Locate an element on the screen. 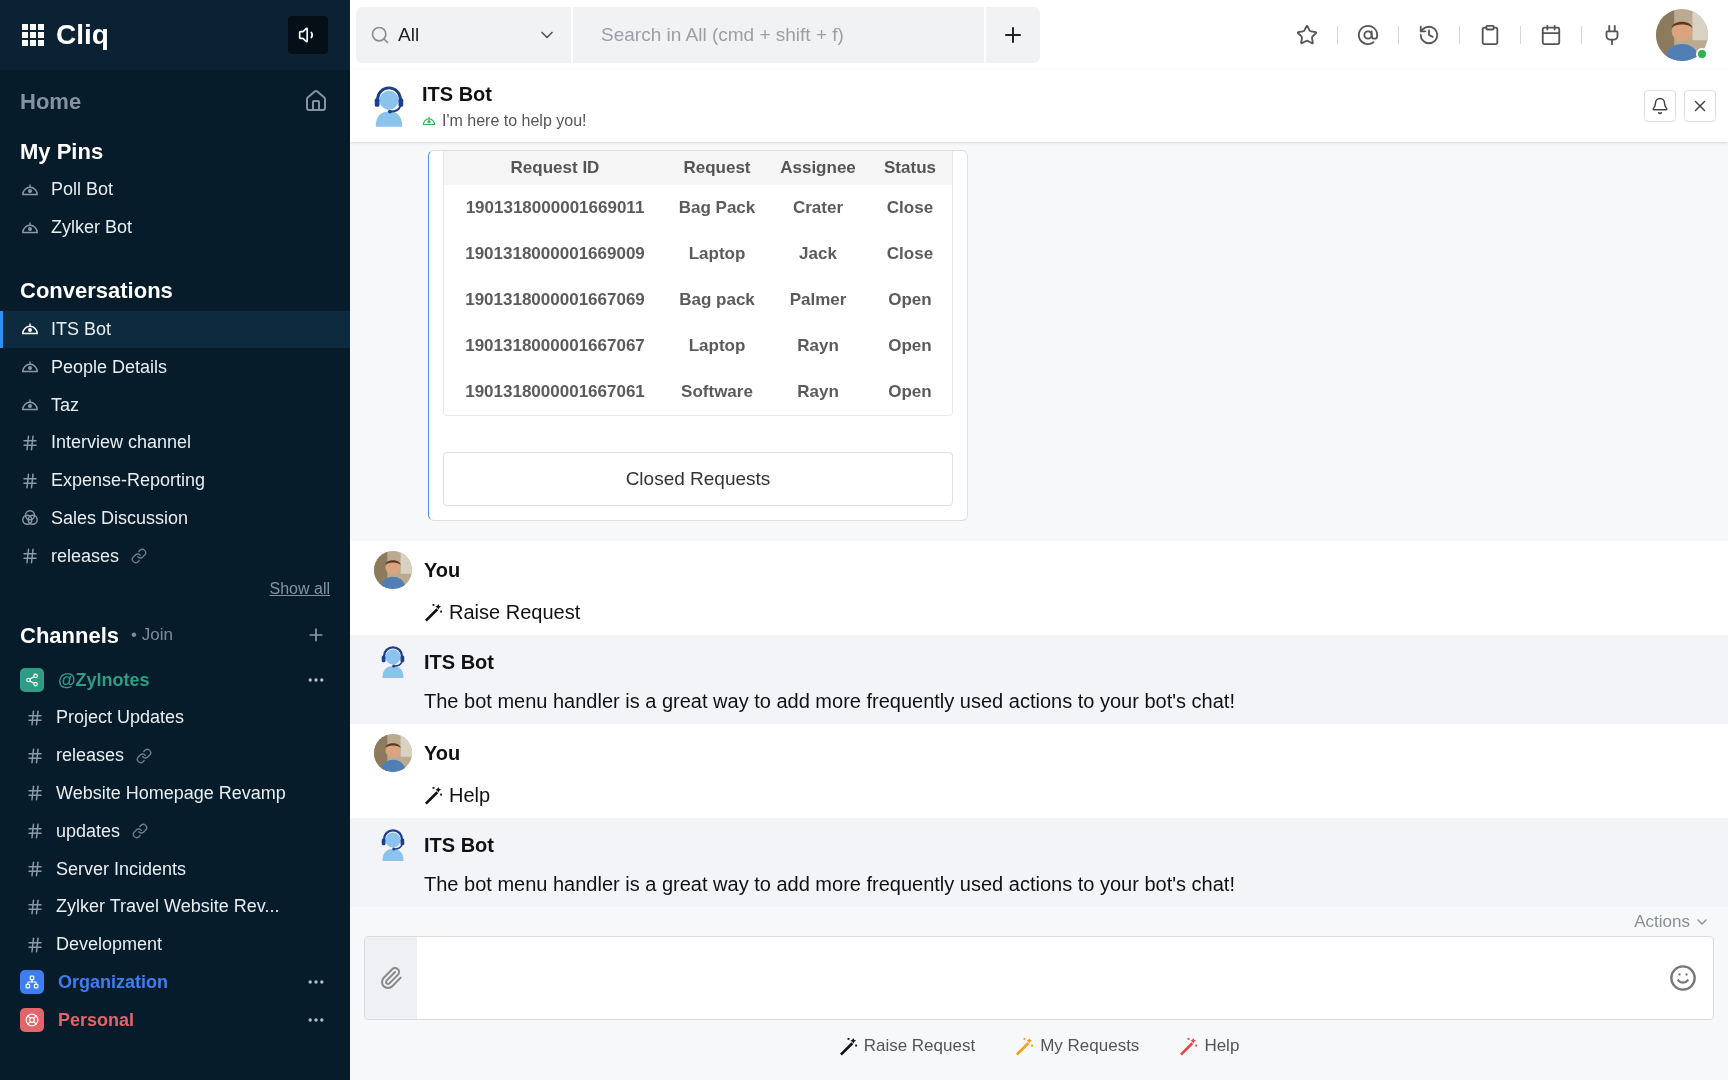 Image resolution: width=1728 pixels, height=1080 pixels. item-label: Server Incidents is located at coordinates (121, 869).